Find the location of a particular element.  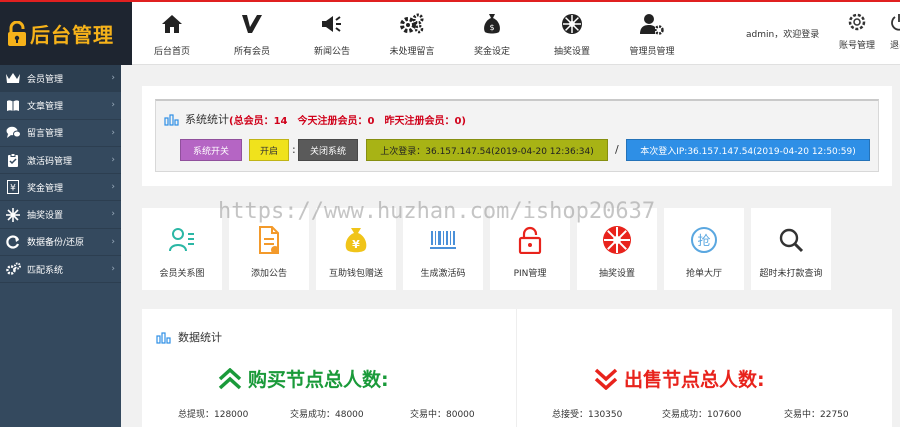

sidebar-item-label: 数据备份/还原 is located at coordinates (56, 243).